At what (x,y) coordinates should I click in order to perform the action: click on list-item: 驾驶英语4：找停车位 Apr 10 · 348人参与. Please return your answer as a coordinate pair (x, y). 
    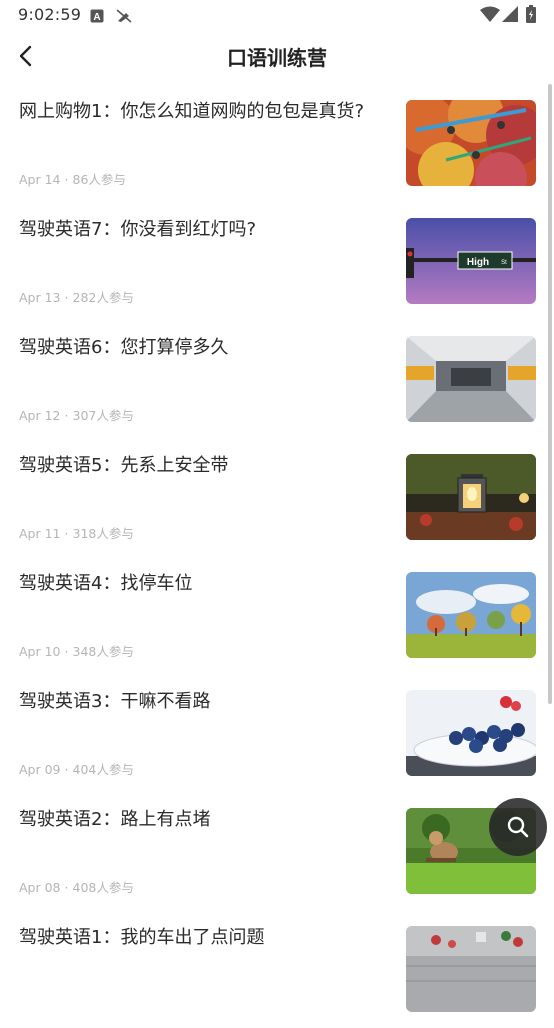
    Looking at the image, I should click on (277, 615).